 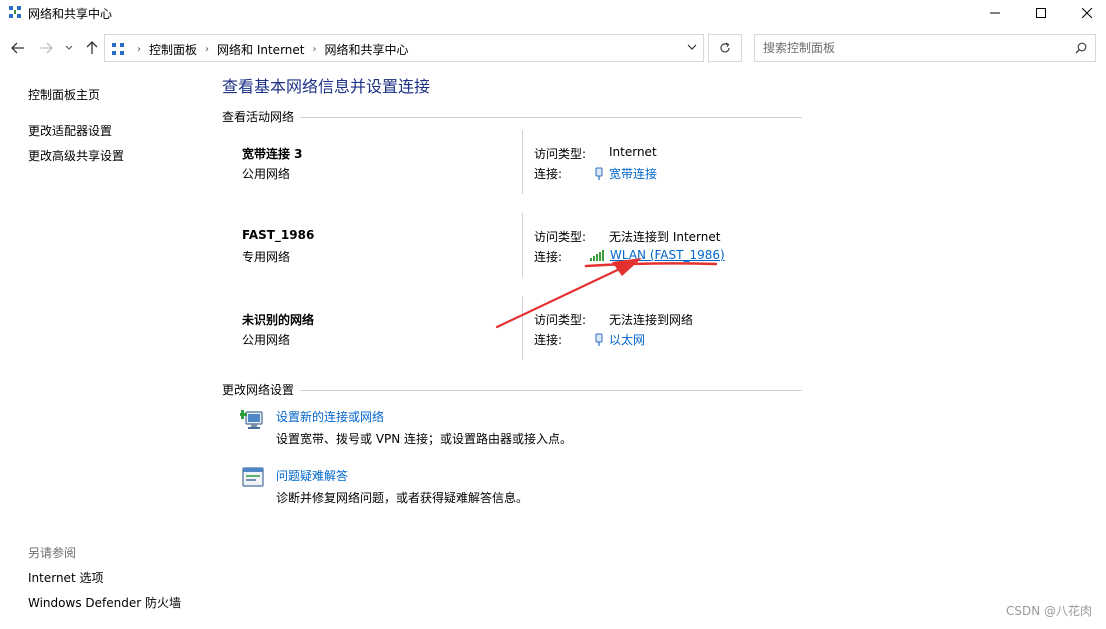 I want to click on network-center-icon, so click(x=15, y=12).